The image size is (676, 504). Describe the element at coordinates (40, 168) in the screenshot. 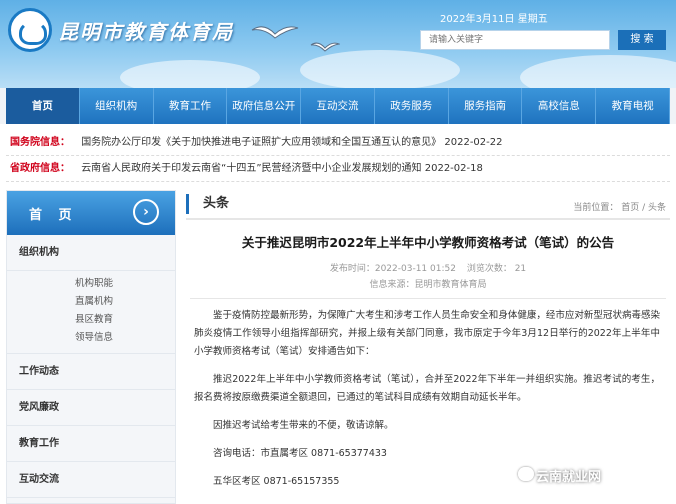

I see `notice-tag: 省政府信息：` at that location.